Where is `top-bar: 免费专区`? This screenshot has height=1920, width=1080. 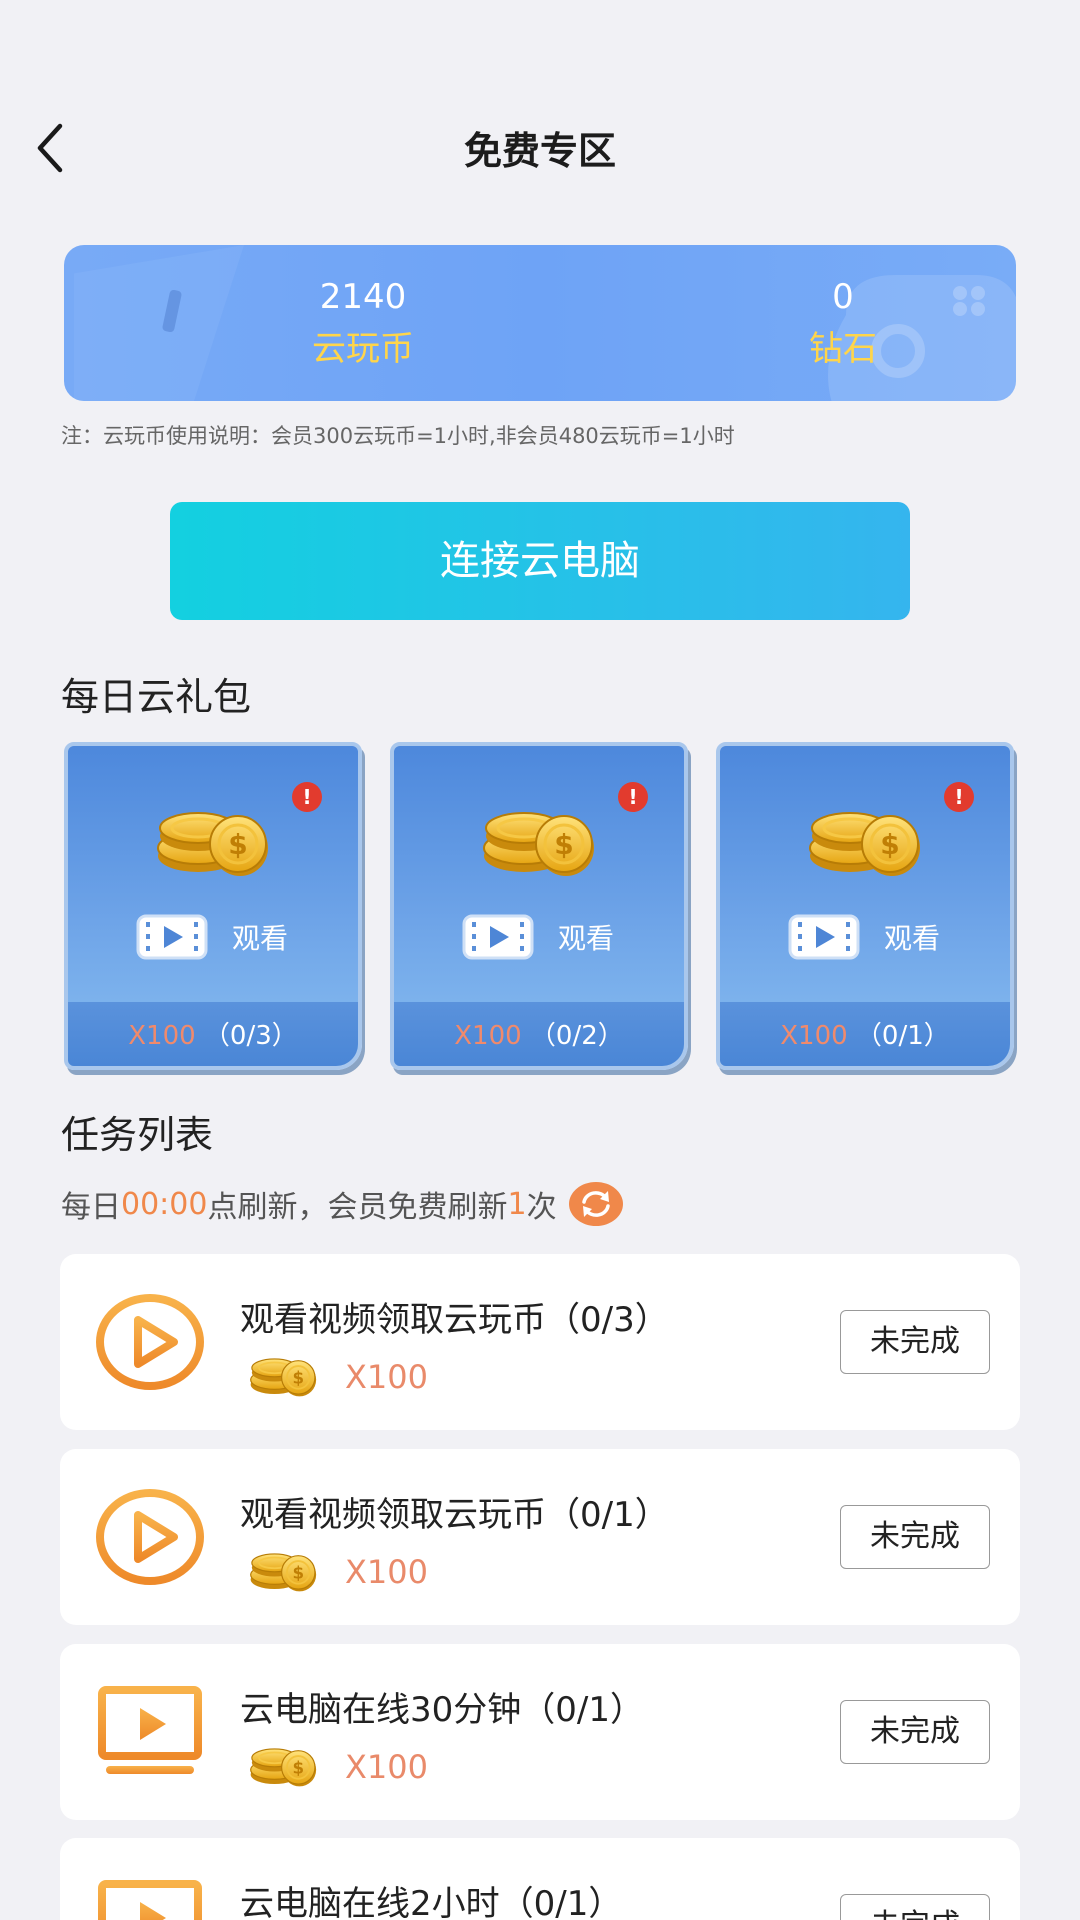 top-bar: 免费专区 is located at coordinates (540, 100).